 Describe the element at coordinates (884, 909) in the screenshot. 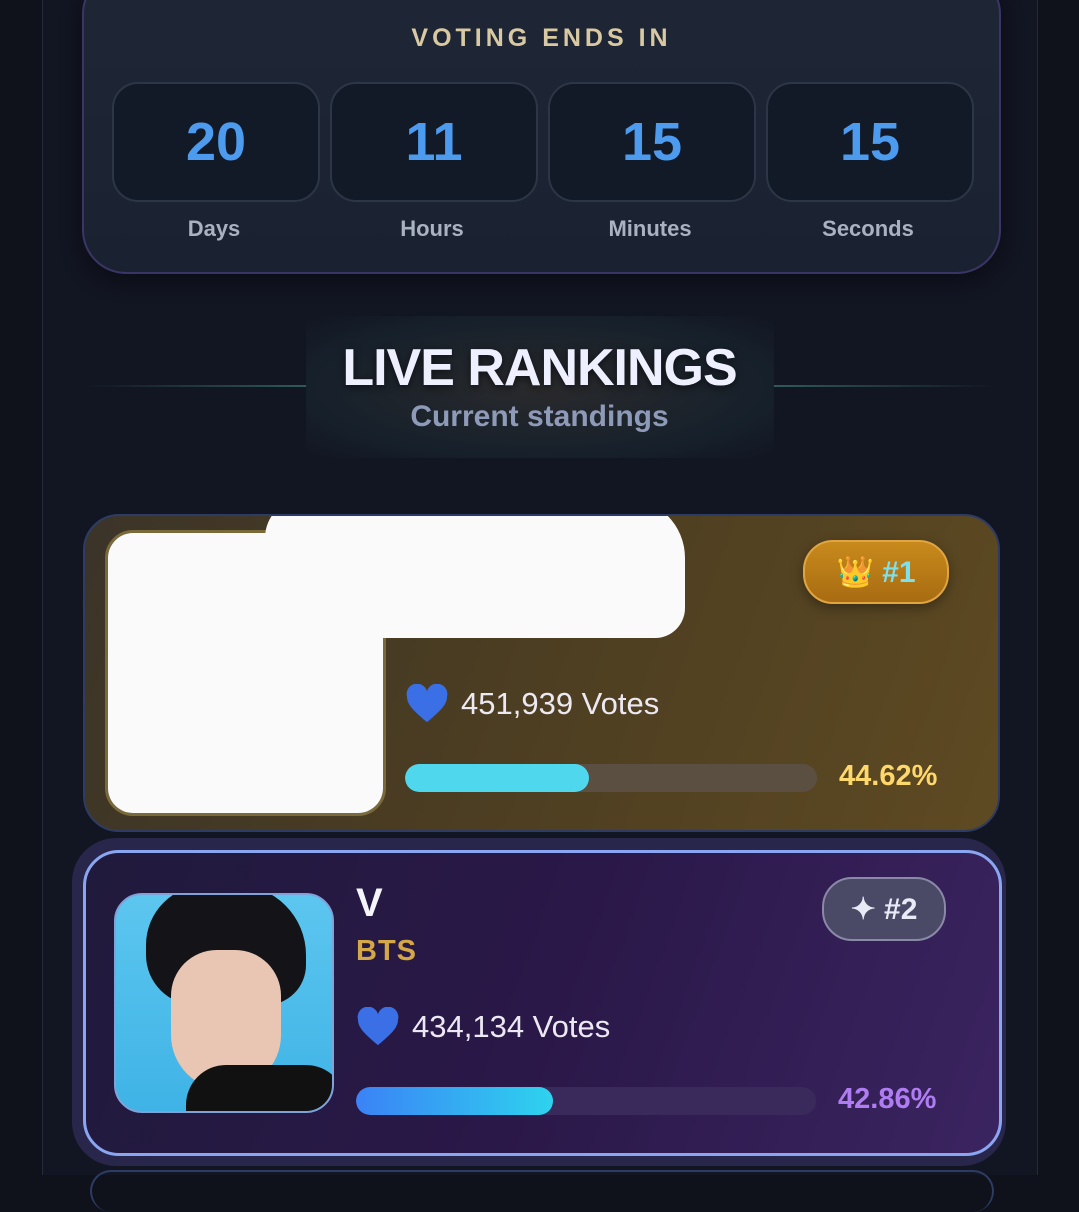

I see `rank-badge: ✦ #2` at that location.